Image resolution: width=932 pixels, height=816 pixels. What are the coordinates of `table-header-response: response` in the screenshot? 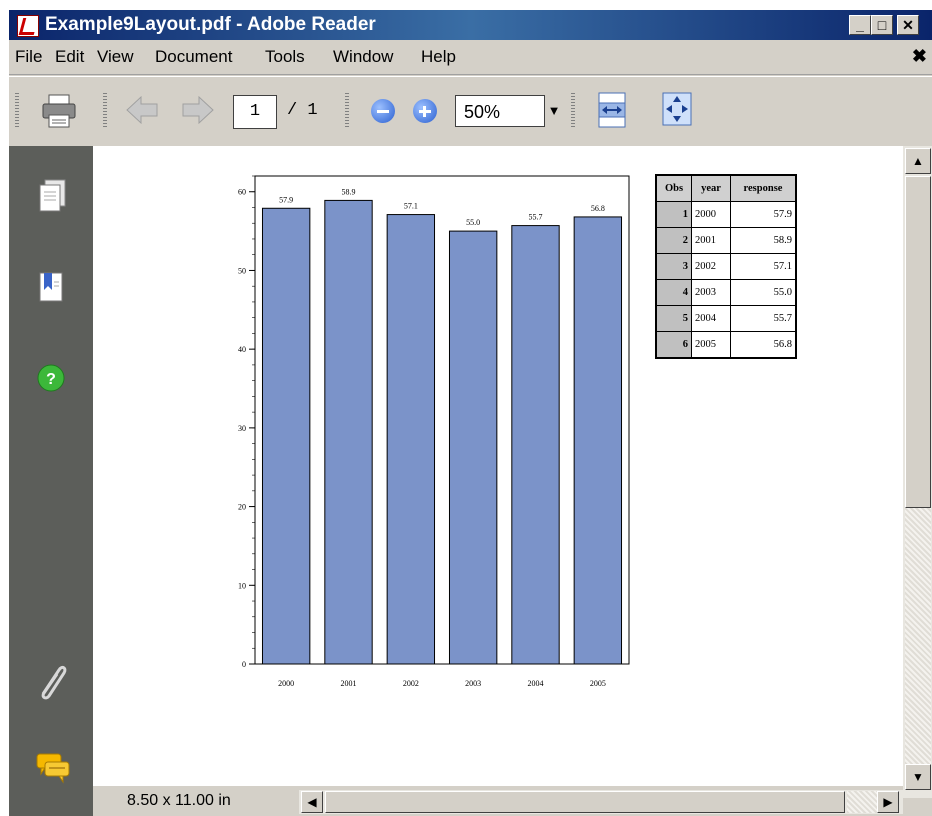 It's located at (763, 188).